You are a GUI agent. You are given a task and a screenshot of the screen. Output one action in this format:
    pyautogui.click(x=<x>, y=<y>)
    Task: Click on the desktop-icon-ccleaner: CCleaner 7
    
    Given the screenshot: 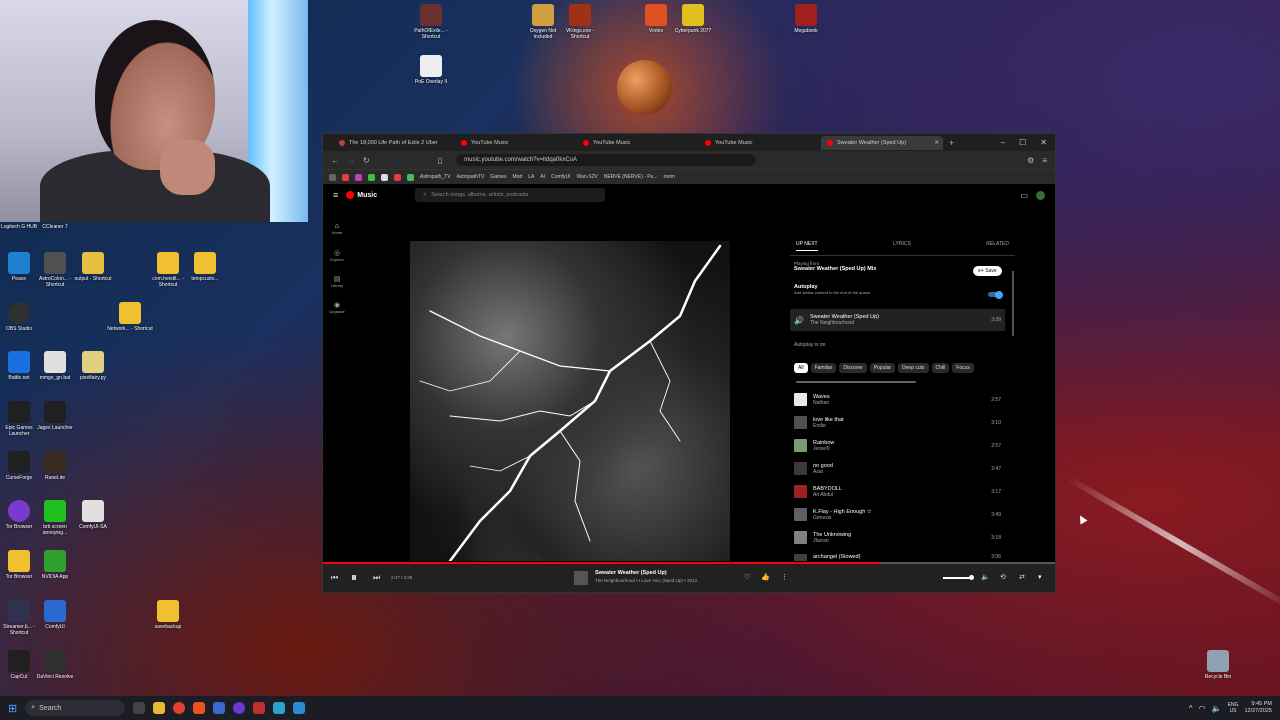 What is the action you would take?
    pyautogui.click(x=55, y=227)
    